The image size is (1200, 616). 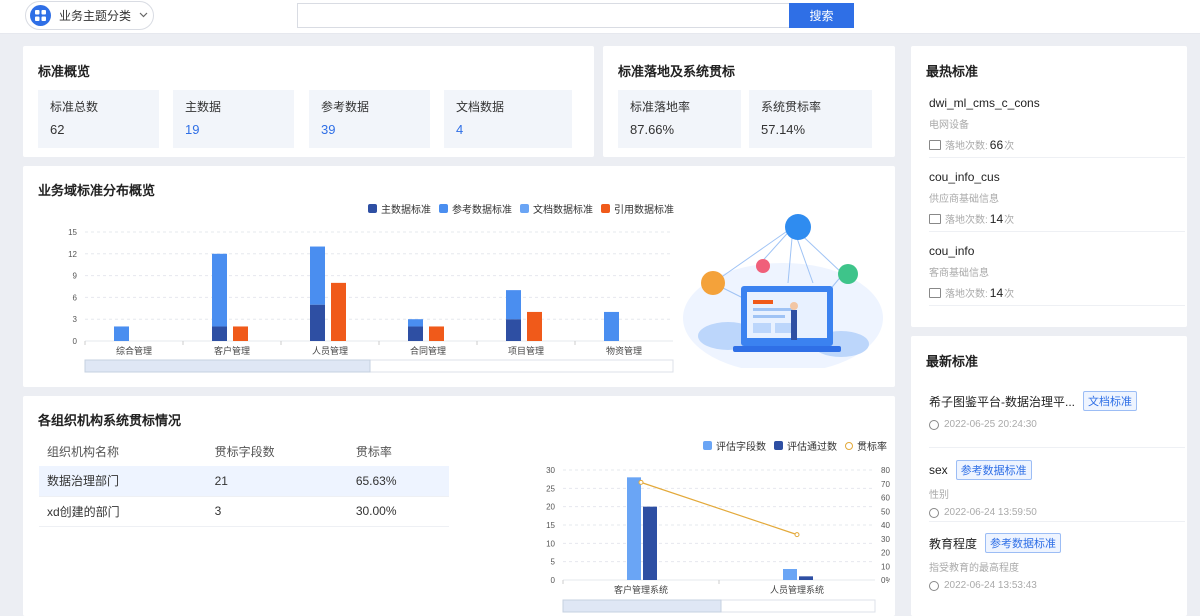 What do you see at coordinates (624, 350) in the screenshot?
I see `x-tick-label: 物资管理` at bounding box center [624, 350].